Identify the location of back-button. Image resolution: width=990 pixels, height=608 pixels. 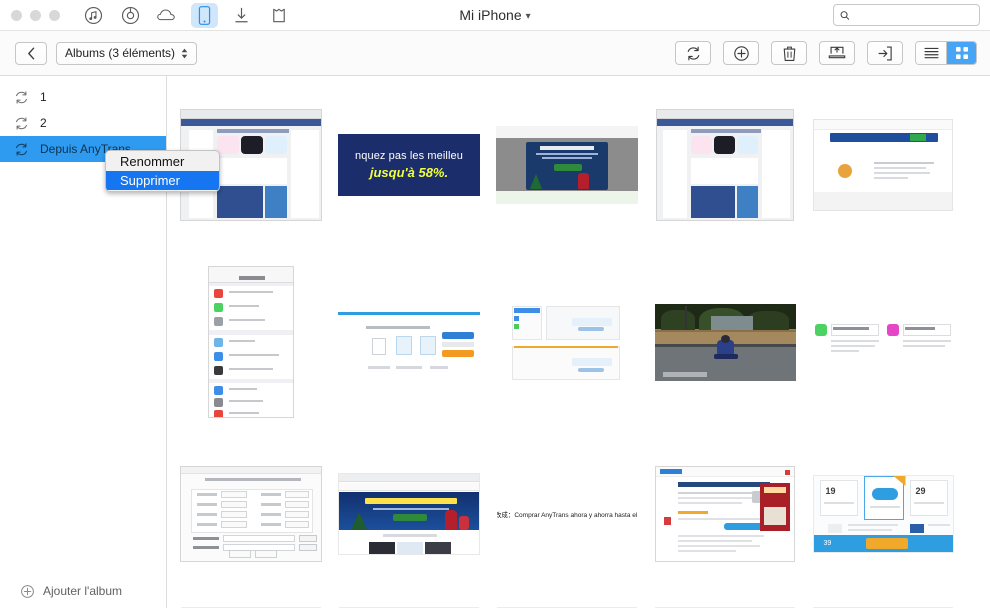
(31, 53).